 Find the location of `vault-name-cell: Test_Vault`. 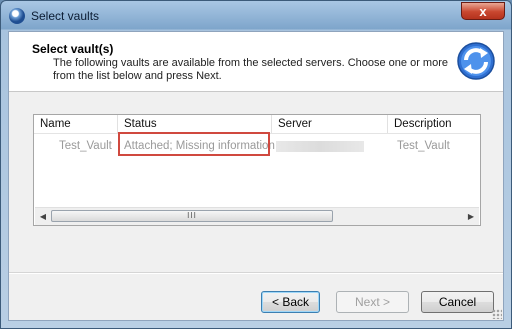

vault-name-cell: Test_Vault is located at coordinates (85, 146).